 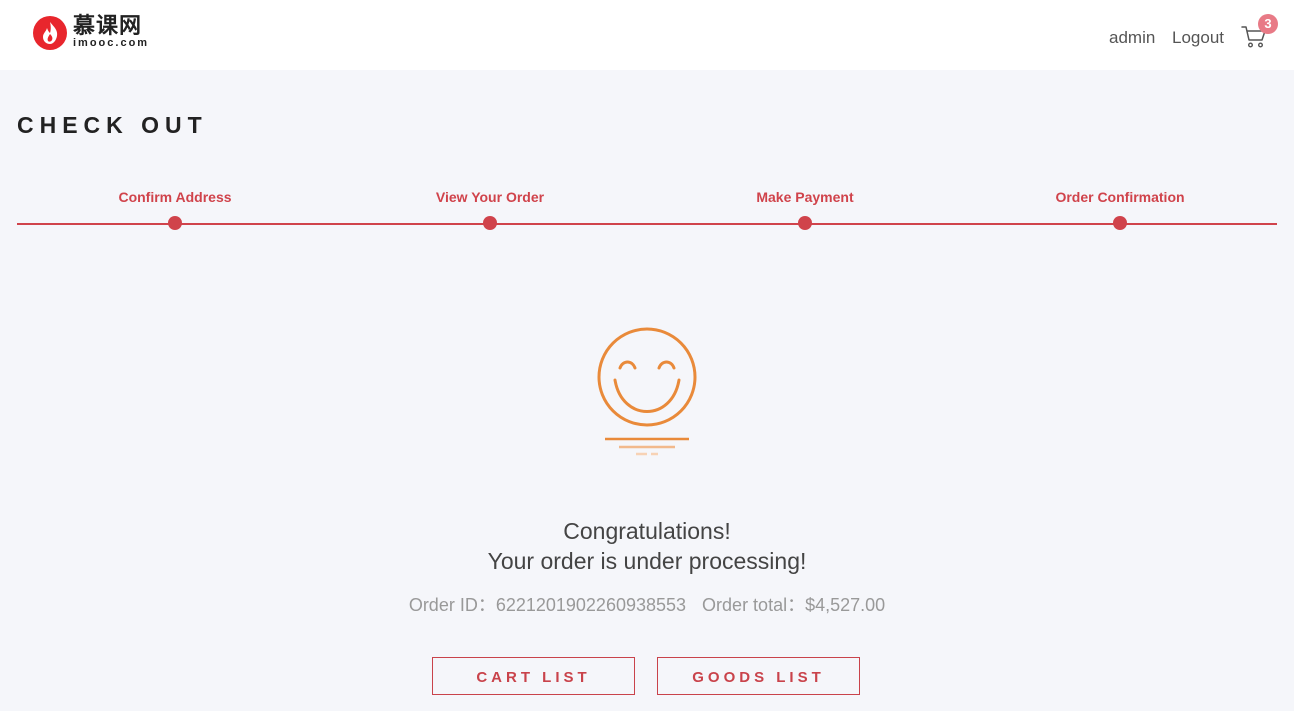 I want to click on order-id-label: Order ID：, so click(x=452, y=605).